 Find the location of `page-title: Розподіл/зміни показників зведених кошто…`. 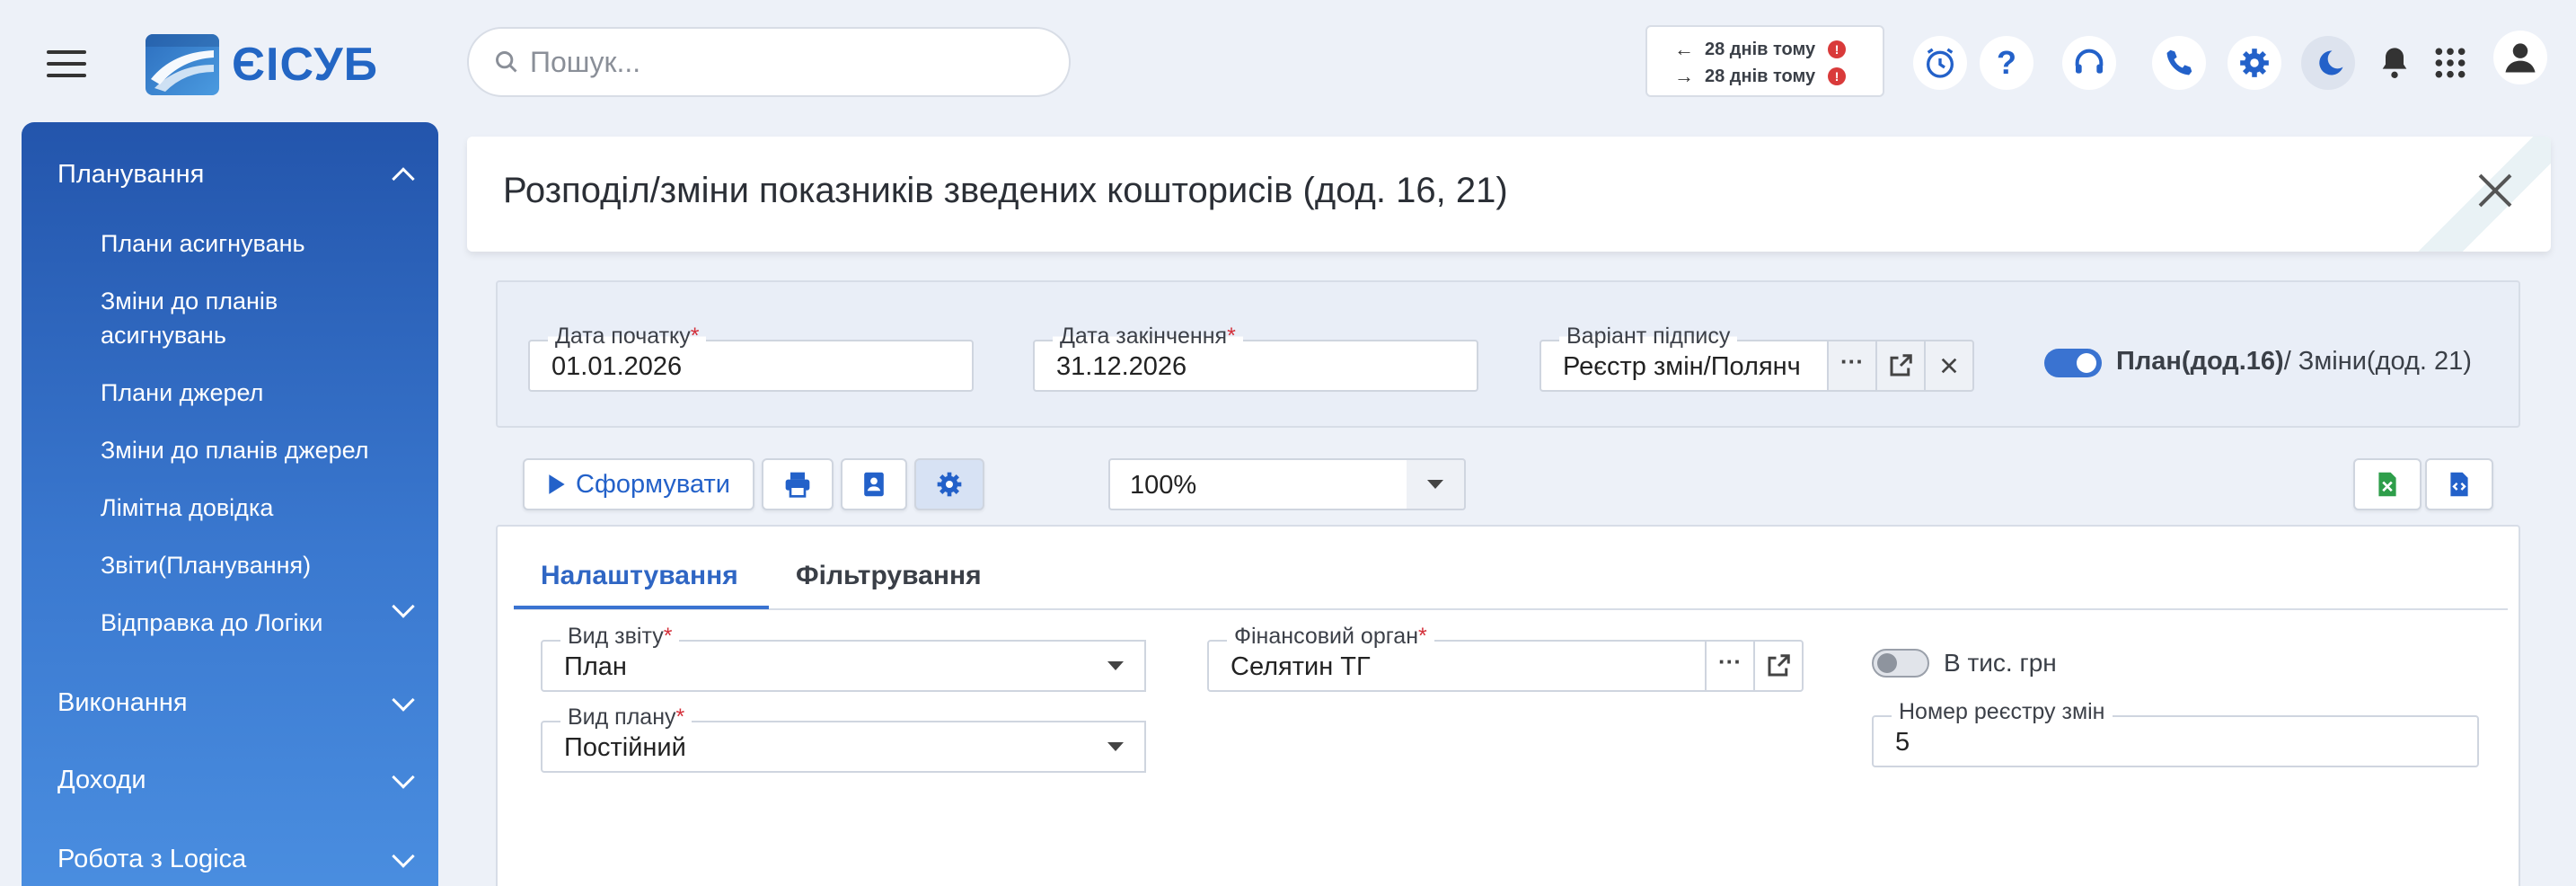

page-title: Розподіл/зміни показників зведених кошто… is located at coordinates (1005, 191).